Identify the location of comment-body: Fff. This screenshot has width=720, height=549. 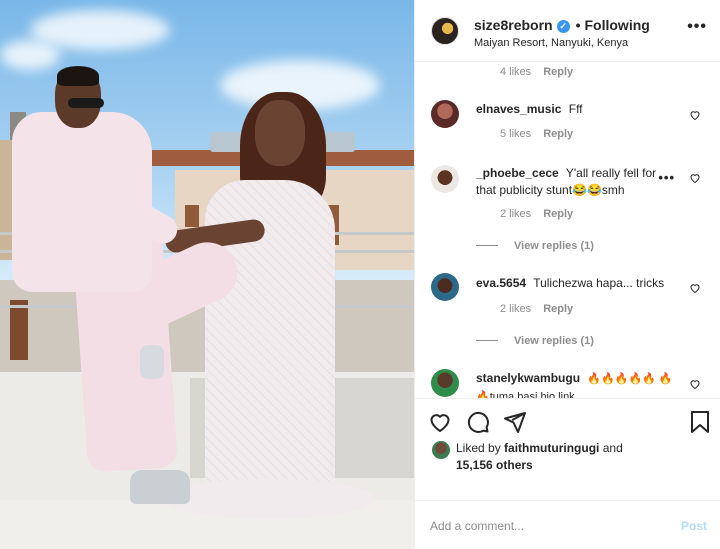
(575, 109).